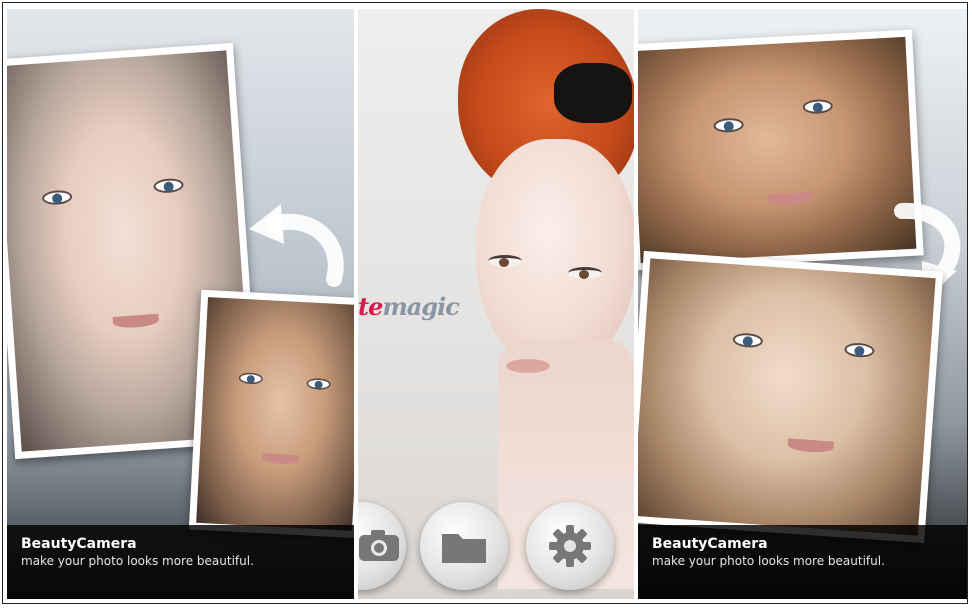  I want to click on after-photo, so click(271, 414).